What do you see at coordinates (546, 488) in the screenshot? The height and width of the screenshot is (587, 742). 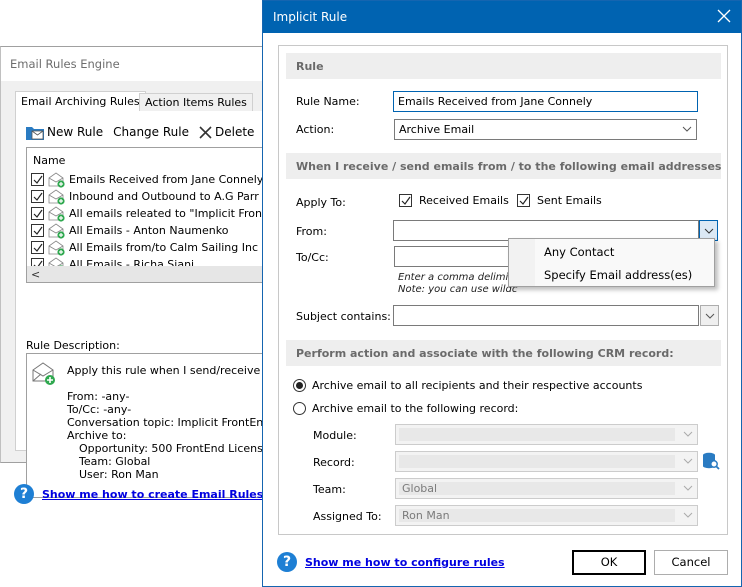 I see `team-select: Global` at bounding box center [546, 488].